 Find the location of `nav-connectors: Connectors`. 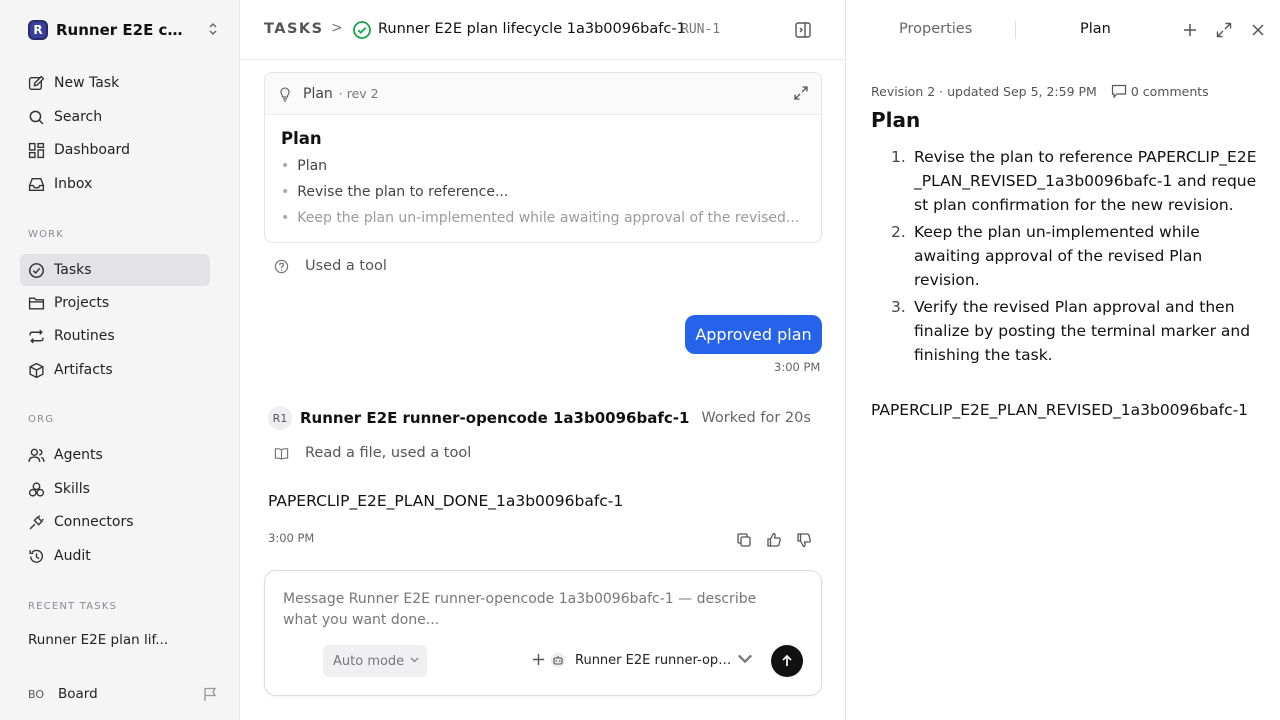

nav-connectors: Connectors is located at coordinates (115, 522).